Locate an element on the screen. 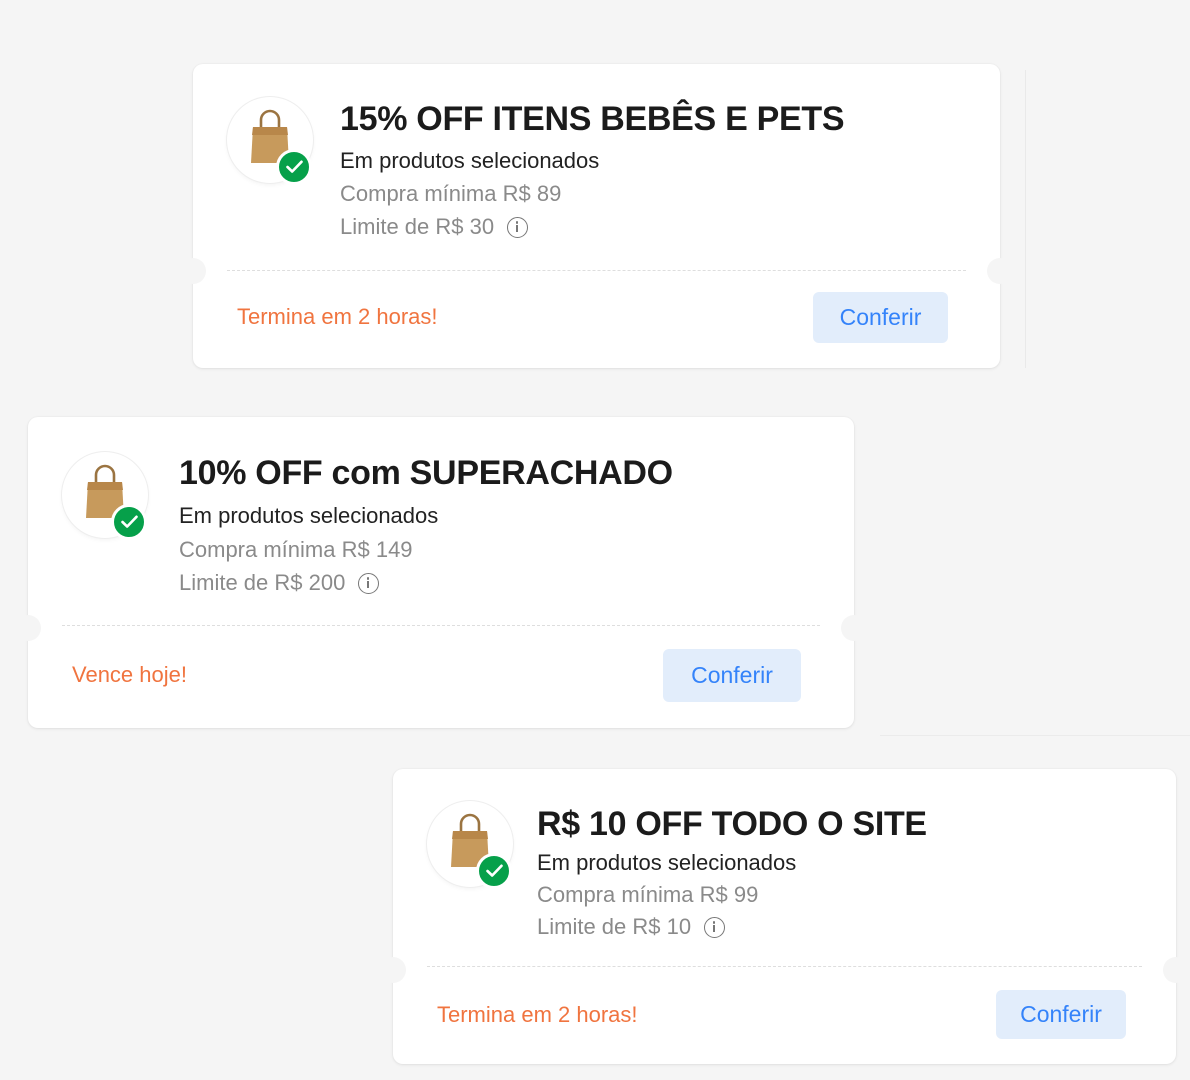  expiry-text: Vence hoje! is located at coordinates (129, 674).